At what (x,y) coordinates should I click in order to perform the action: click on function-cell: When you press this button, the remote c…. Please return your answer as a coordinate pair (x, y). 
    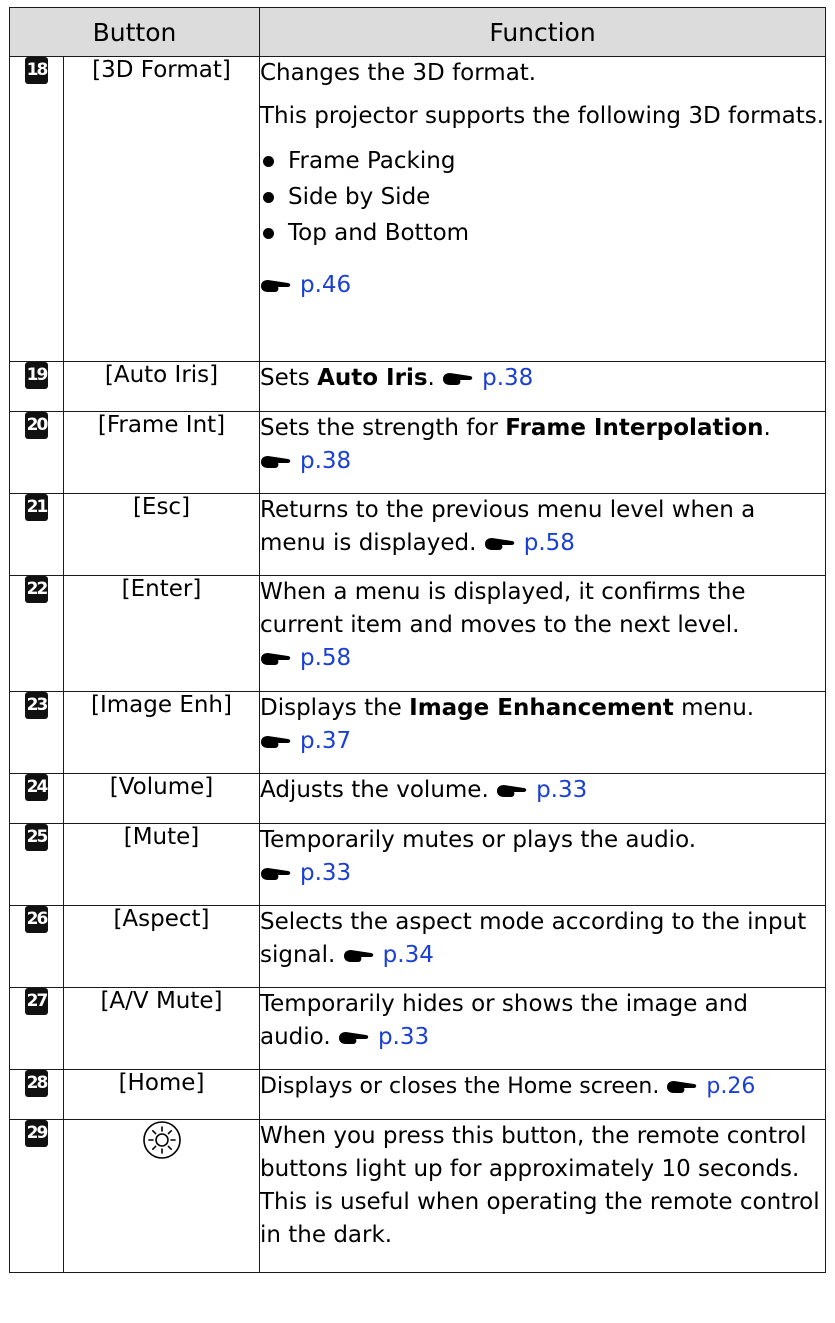
    Looking at the image, I should click on (542, 1196).